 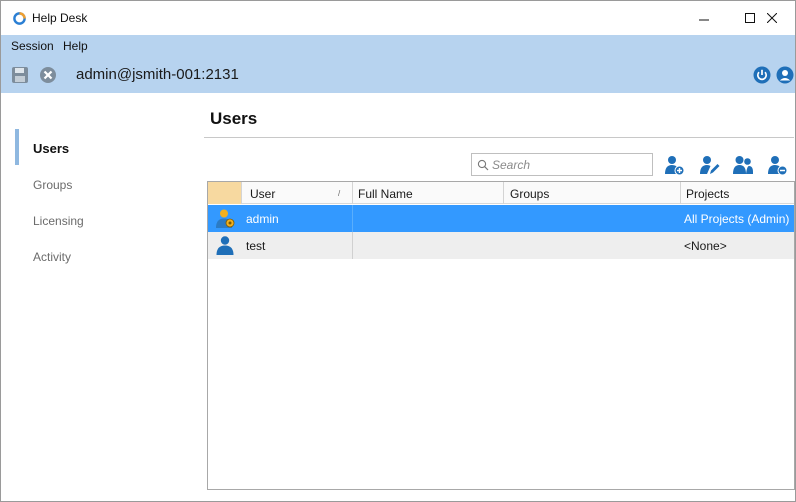 I want to click on search-input, so click(x=569, y=164).